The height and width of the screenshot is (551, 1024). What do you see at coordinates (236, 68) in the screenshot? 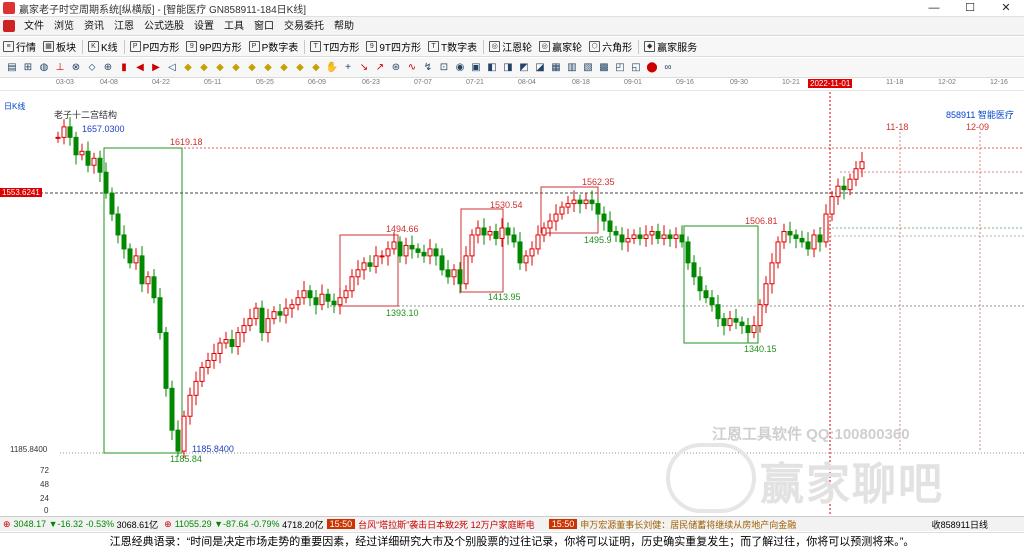
I see `drawing-tool-icon-14: ◆` at bounding box center [236, 68].